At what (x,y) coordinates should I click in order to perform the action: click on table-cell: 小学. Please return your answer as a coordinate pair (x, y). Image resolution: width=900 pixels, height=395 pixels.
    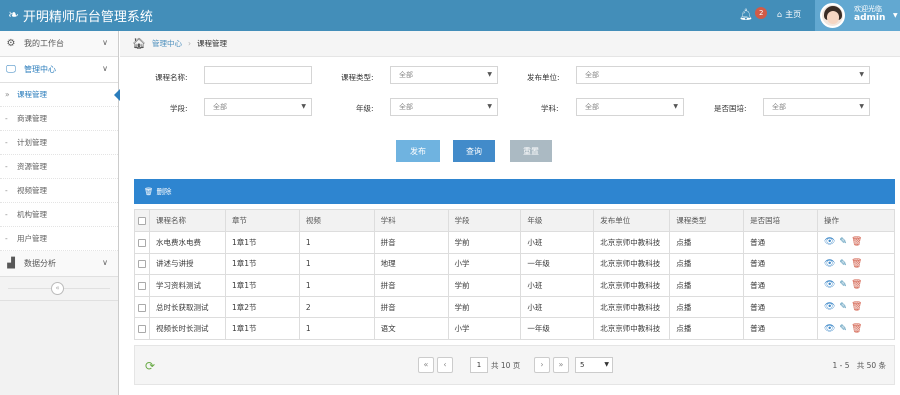
    Looking at the image, I should click on (484, 264).